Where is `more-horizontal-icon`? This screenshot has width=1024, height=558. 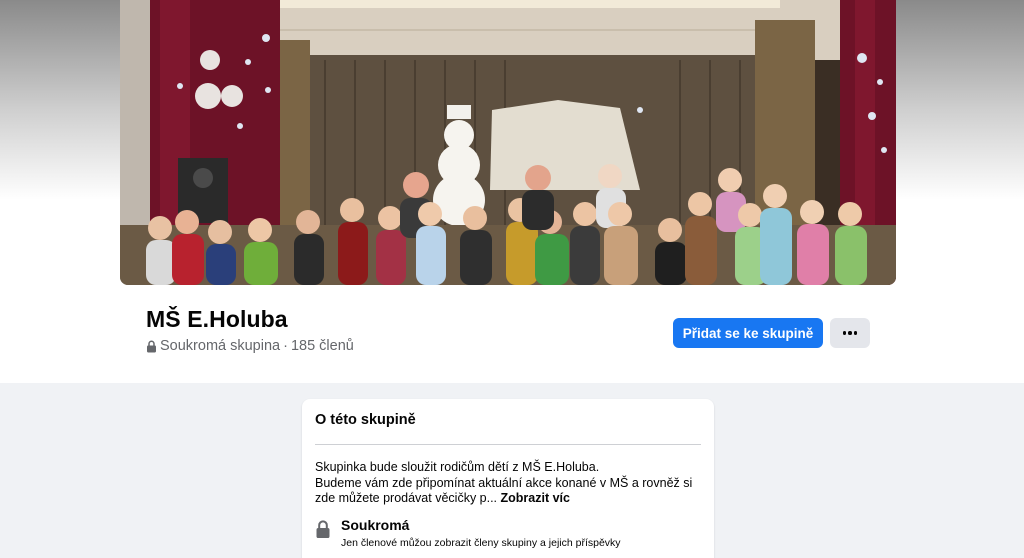 more-horizontal-icon is located at coordinates (850, 333).